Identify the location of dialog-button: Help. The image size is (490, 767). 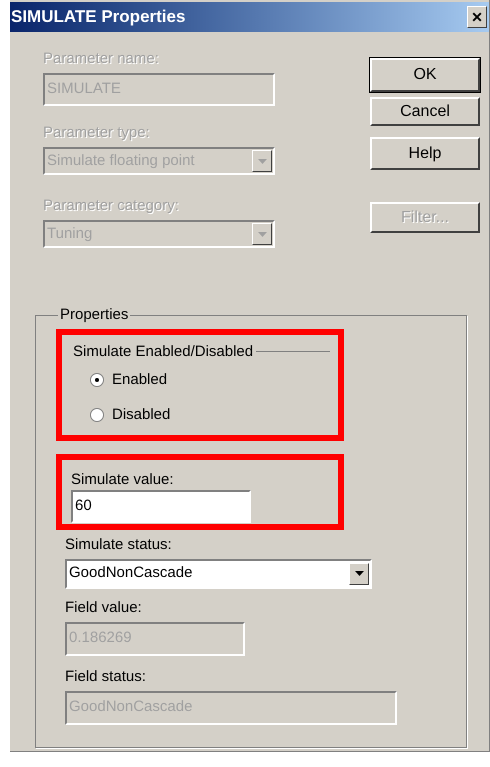
(425, 153).